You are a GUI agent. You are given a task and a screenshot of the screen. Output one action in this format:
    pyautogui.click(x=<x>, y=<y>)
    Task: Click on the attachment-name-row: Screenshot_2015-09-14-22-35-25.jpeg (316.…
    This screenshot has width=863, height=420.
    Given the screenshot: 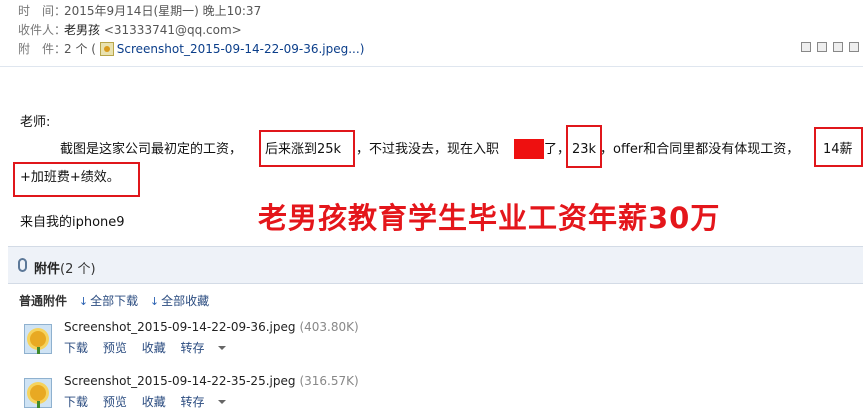 What is the action you would take?
    pyautogui.click(x=211, y=381)
    